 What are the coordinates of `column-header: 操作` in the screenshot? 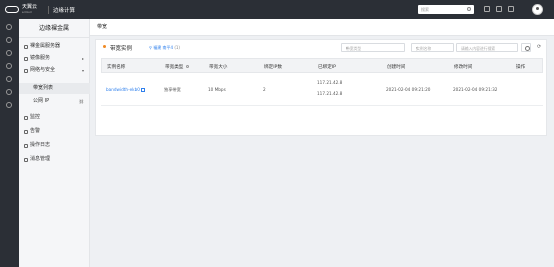 It's located at (521, 67).